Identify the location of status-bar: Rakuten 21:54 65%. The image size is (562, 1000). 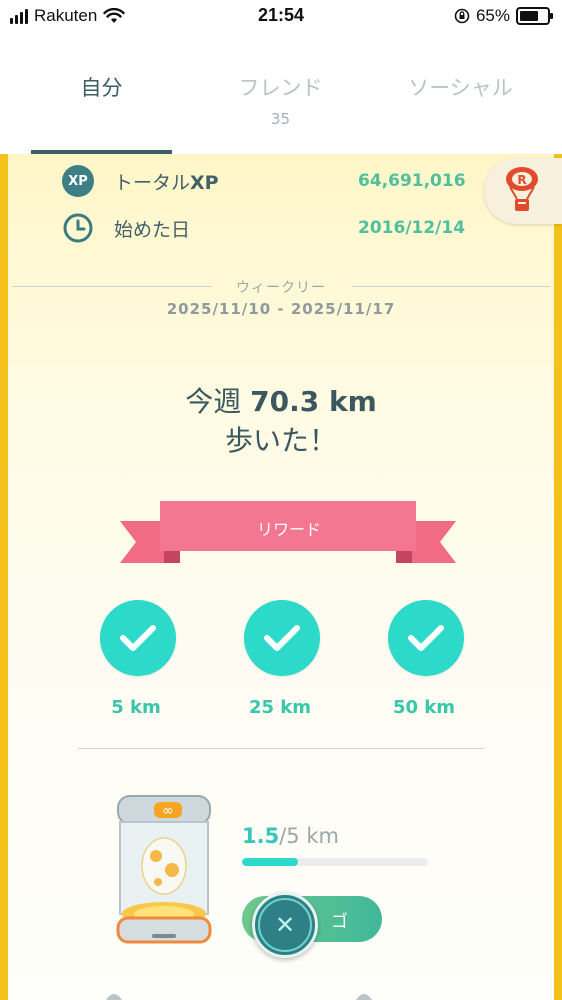
(281, 17).